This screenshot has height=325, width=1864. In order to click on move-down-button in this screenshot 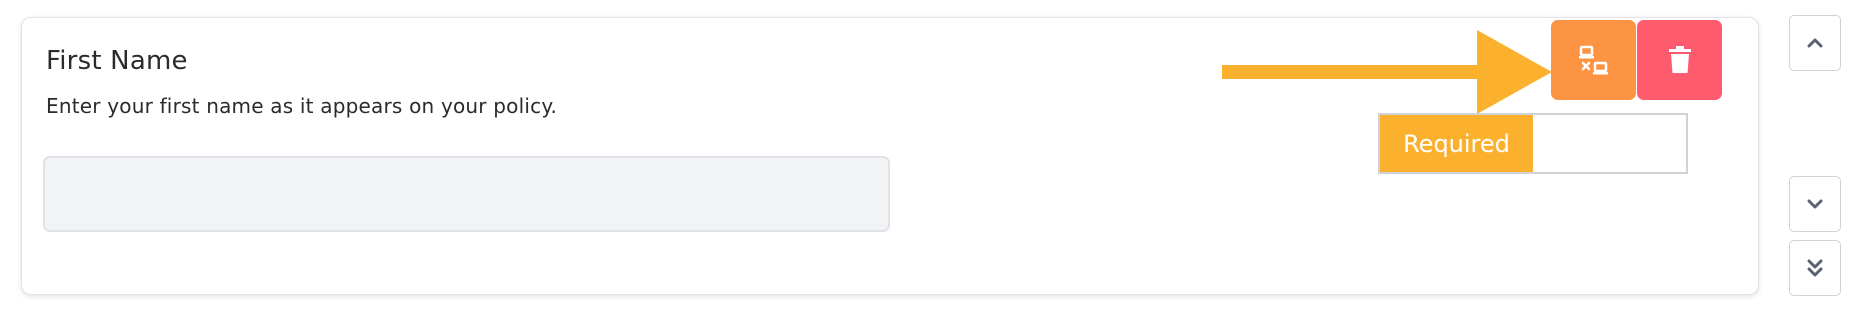, I will do `click(1815, 204)`.